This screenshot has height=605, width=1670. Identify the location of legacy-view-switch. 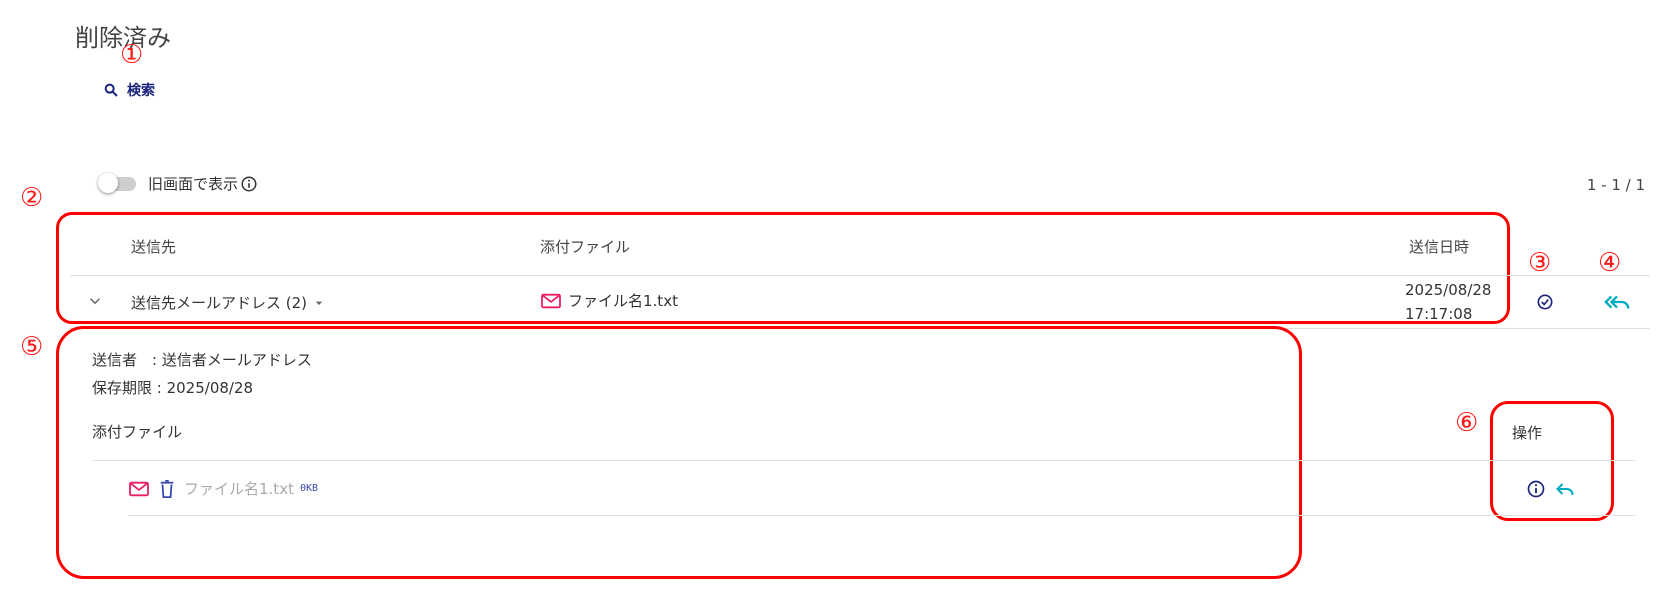
(117, 182).